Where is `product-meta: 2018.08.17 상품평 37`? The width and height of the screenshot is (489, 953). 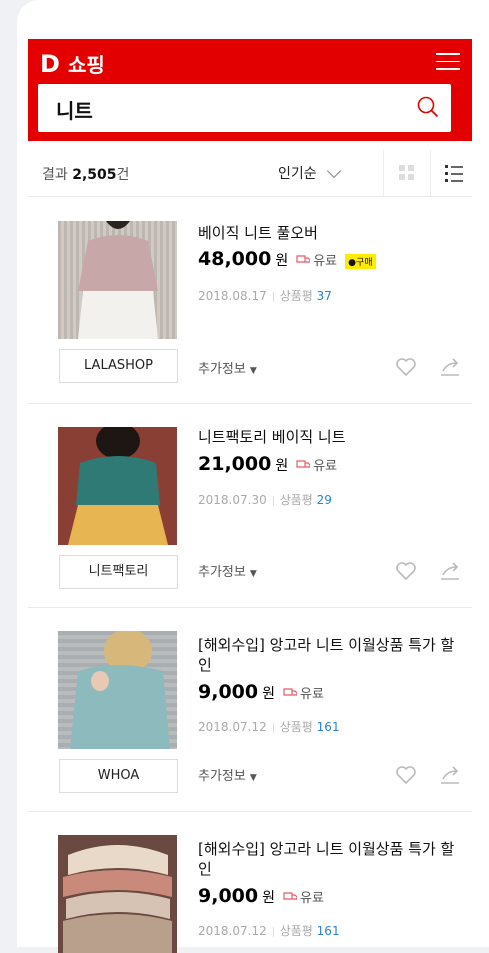
product-meta: 2018.08.17 상품평 37 is located at coordinates (265, 296).